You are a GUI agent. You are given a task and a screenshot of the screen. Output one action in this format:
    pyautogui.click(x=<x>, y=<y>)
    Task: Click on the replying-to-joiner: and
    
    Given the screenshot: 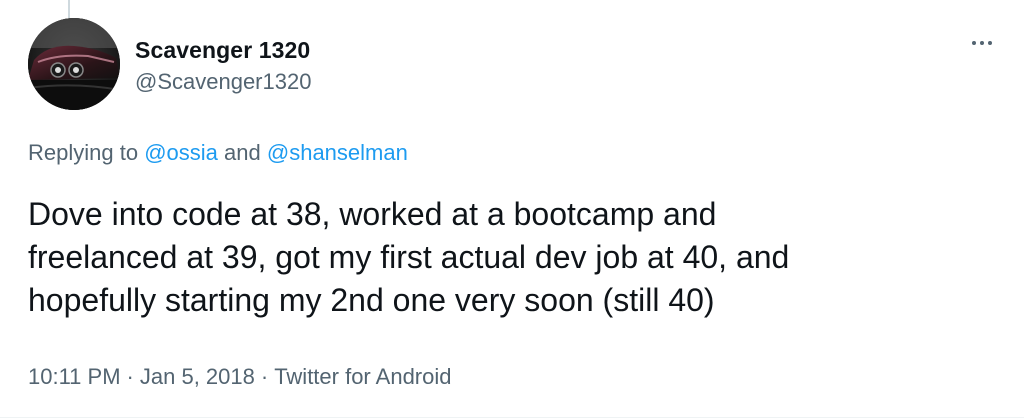 What is the action you would take?
    pyautogui.click(x=242, y=152)
    